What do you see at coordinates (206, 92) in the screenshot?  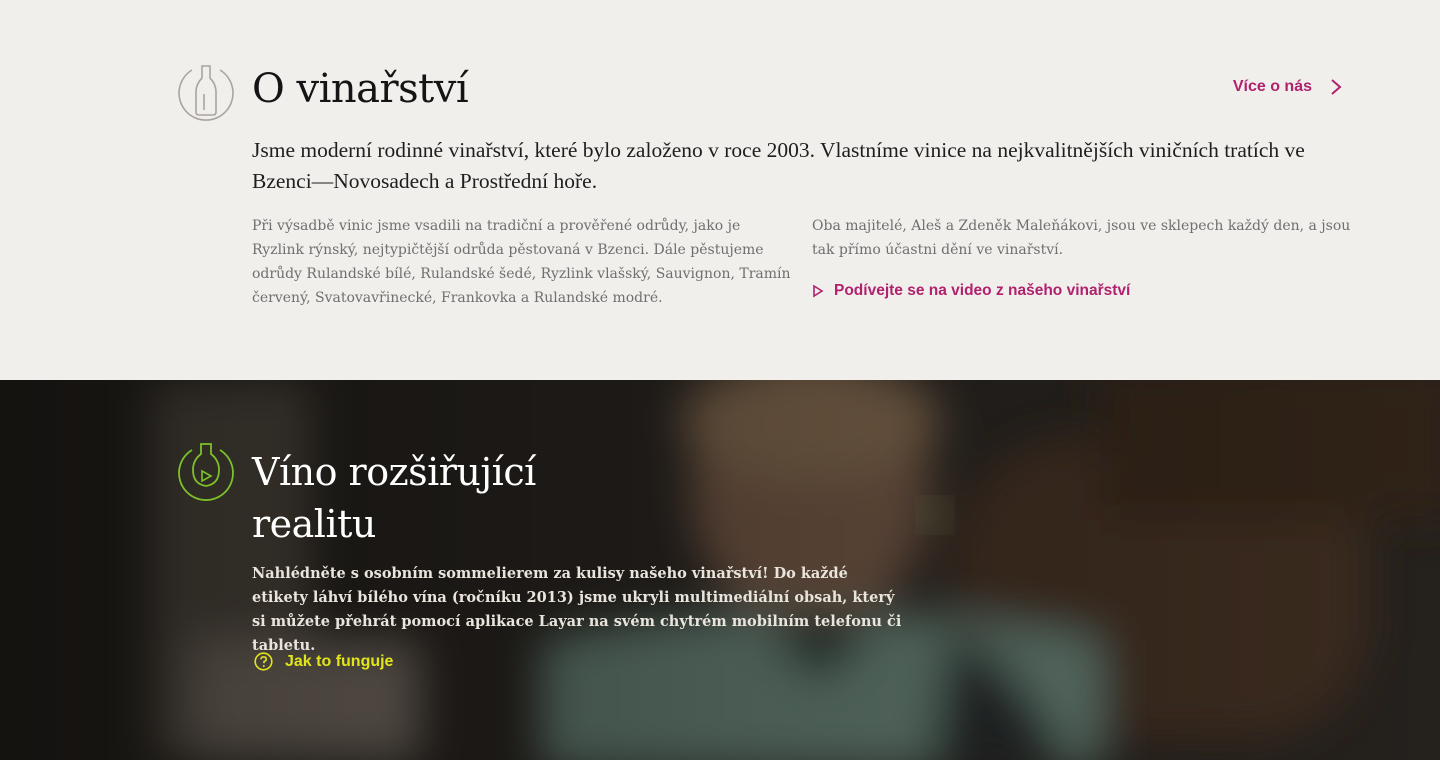 I see `wine-bottle-icon` at bounding box center [206, 92].